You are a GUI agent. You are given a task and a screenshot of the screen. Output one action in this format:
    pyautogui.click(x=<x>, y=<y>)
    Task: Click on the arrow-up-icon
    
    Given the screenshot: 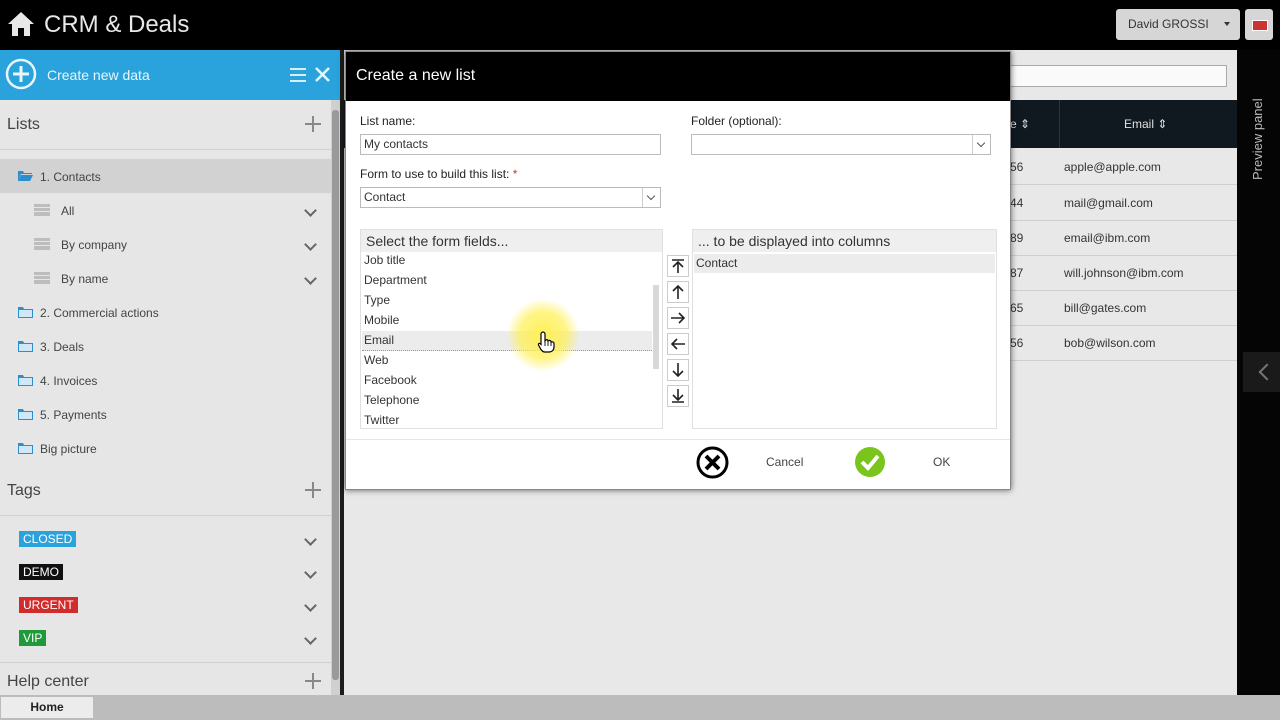 What is the action you would take?
    pyautogui.click(x=678, y=291)
    